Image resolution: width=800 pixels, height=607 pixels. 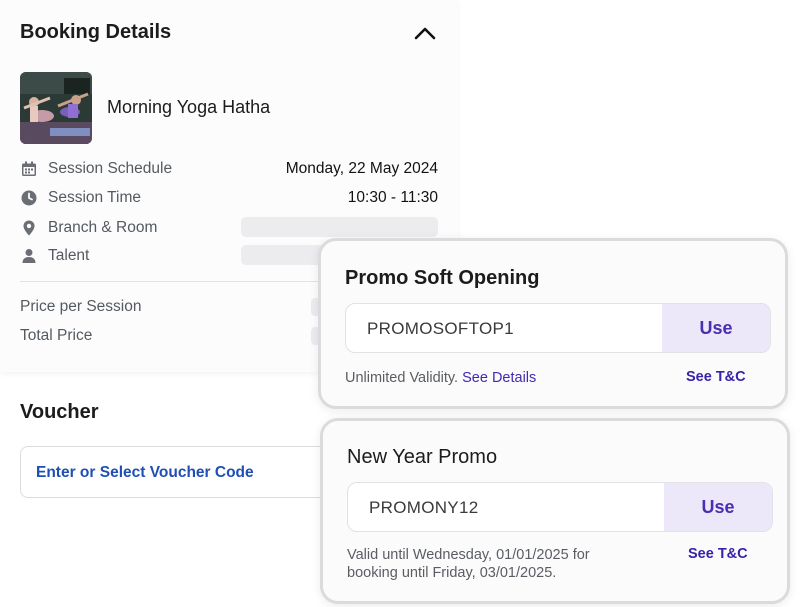 What do you see at coordinates (189, 107) in the screenshot?
I see `class-name: Morning Yoga Hatha` at bounding box center [189, 107].